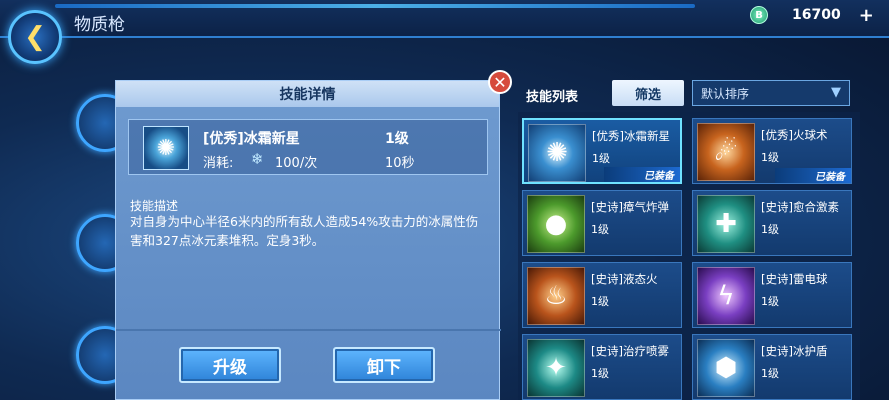  I want to click on sort-dropdown: 默认排序 ▼, so click(771, 93).